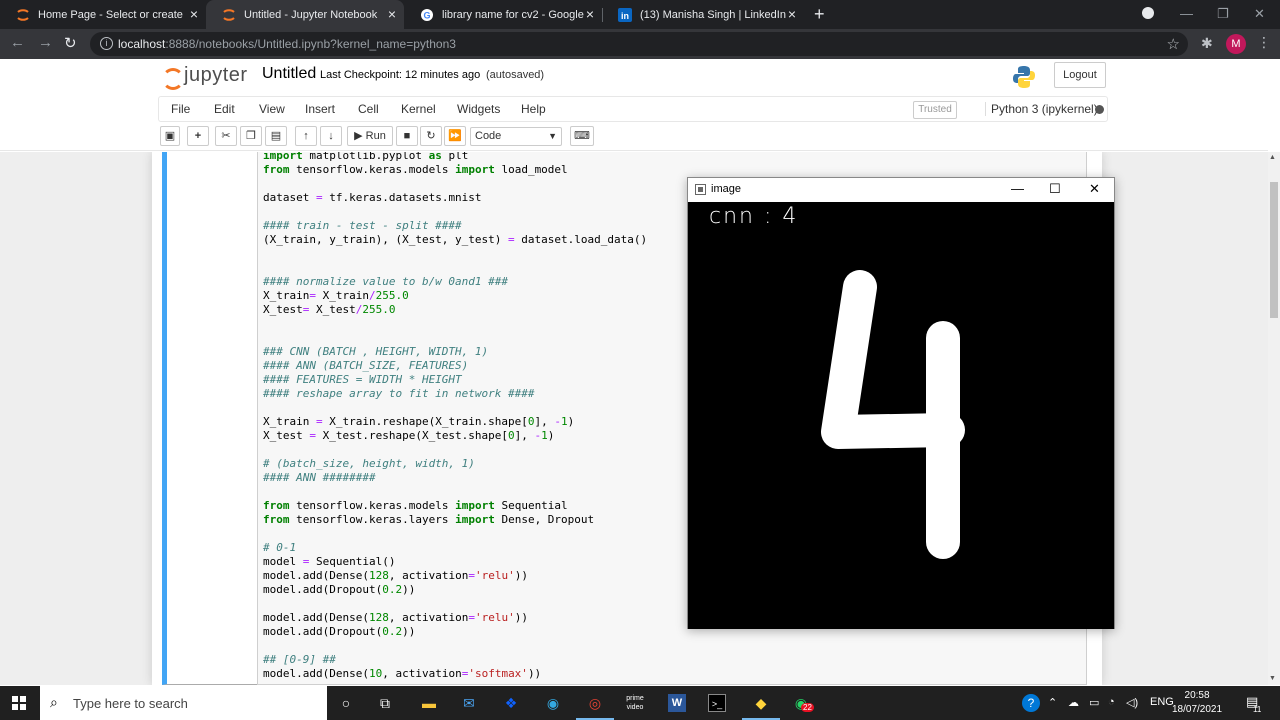 The height and width of the screenshot is (720, 1280). Describe the element at coordinates (455, 660) in the screenshot. I see `code-line: ## [0-9] ##` at that location.